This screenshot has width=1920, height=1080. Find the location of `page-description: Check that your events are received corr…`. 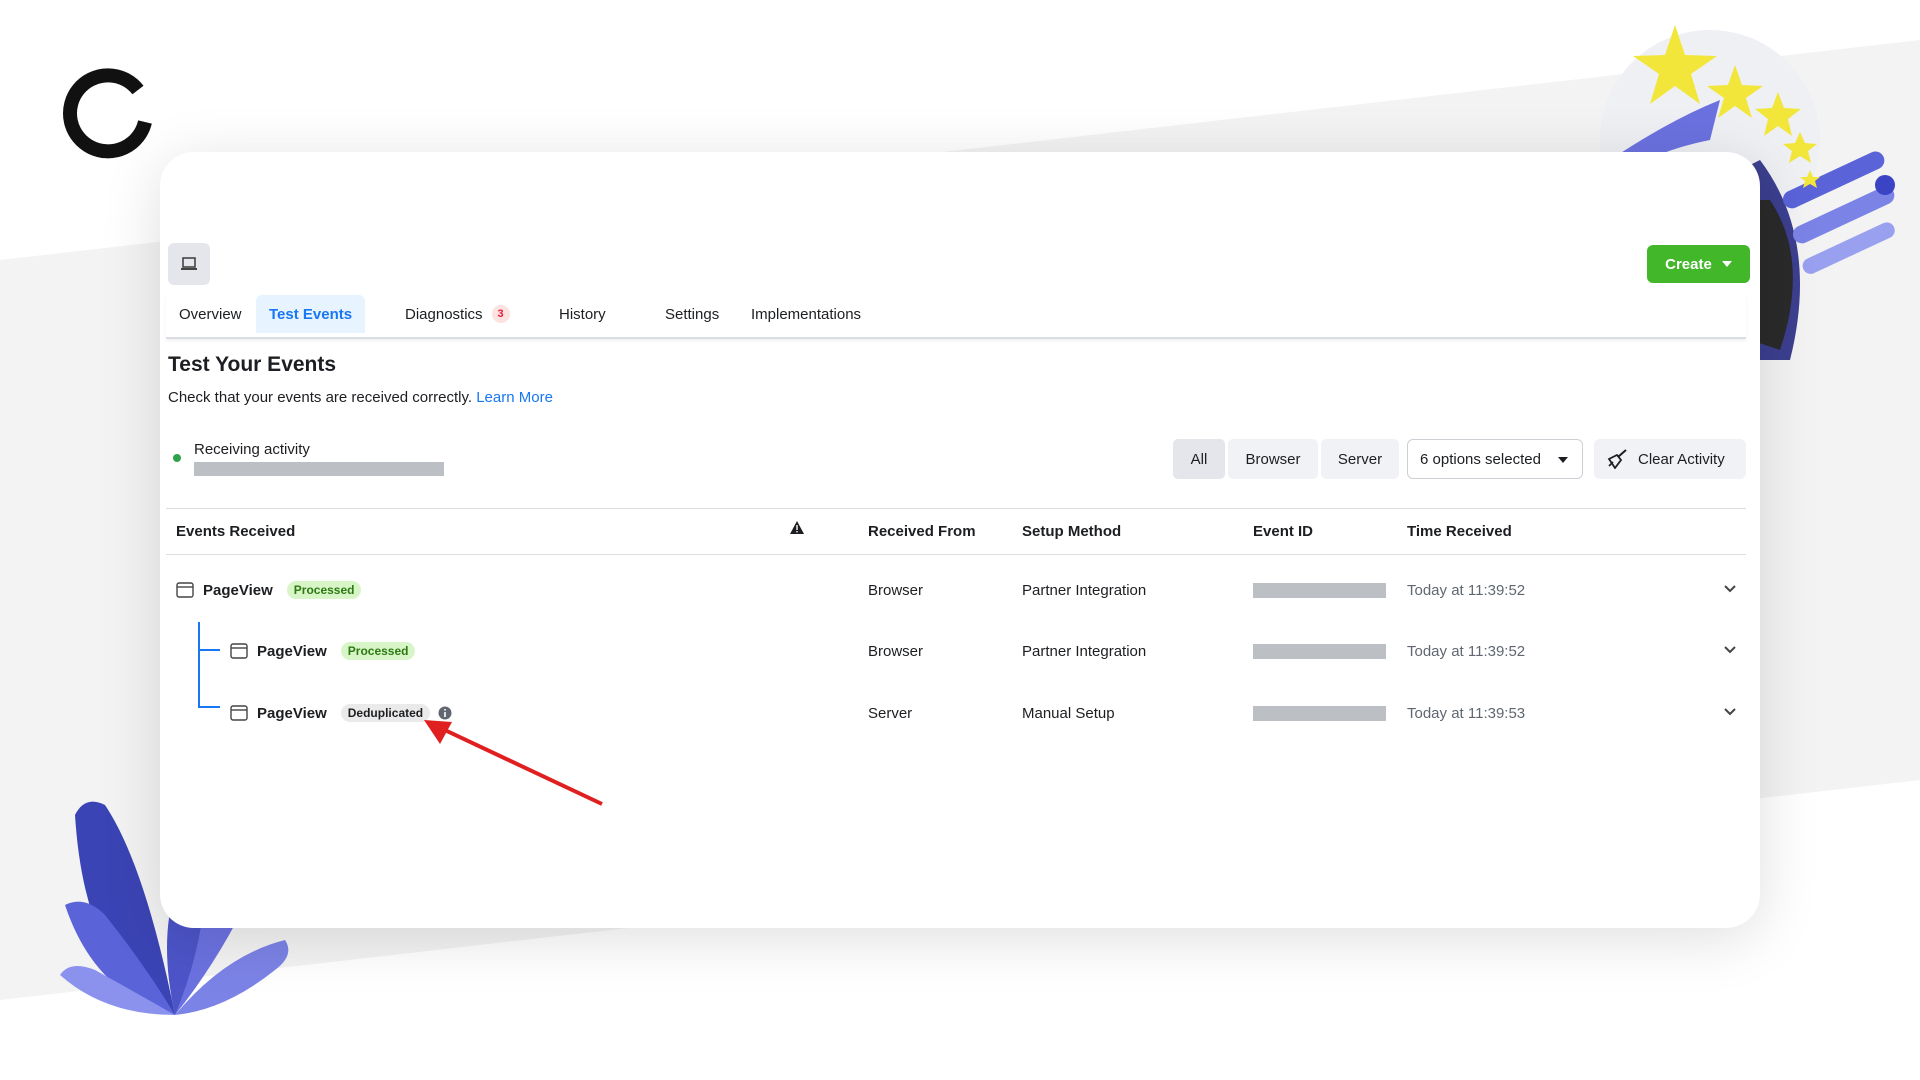

page-description: Check that your events are received corr… is located at coordinates (360, 397).